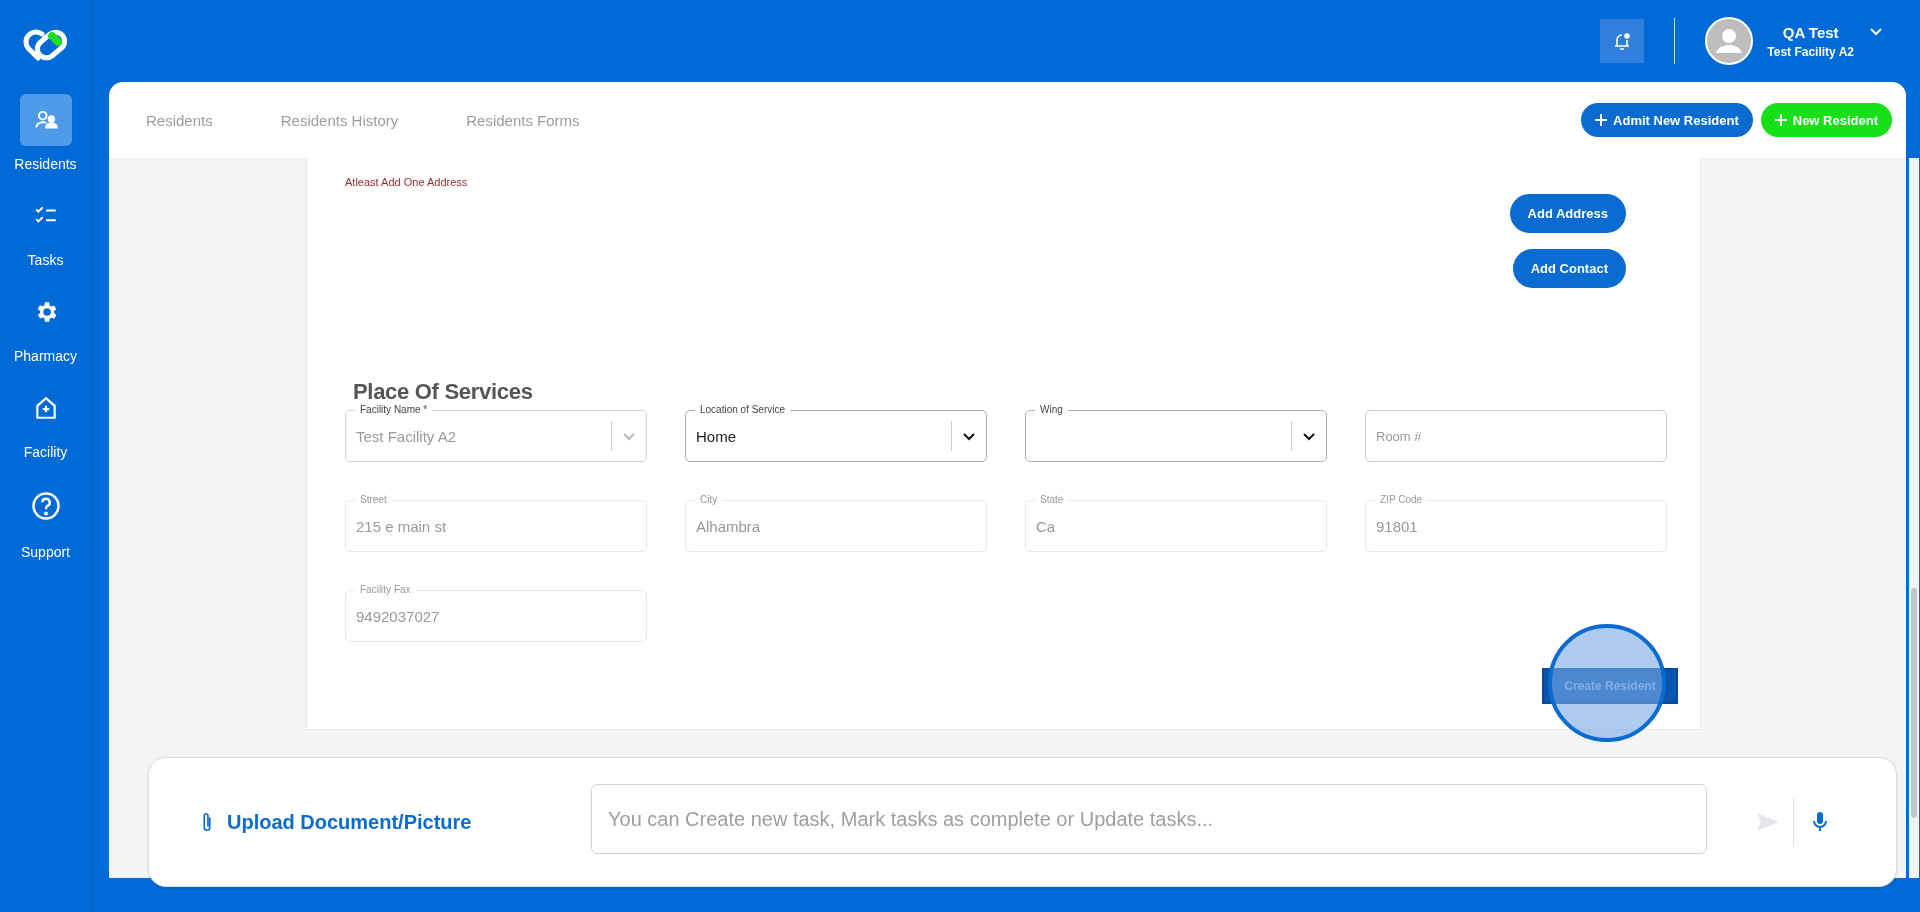 The height and width of the screenshot is (912, 1920). Describe the element at coordinates (1810, 32) in the screenshot. I see `user-name: QA Test` at that location.